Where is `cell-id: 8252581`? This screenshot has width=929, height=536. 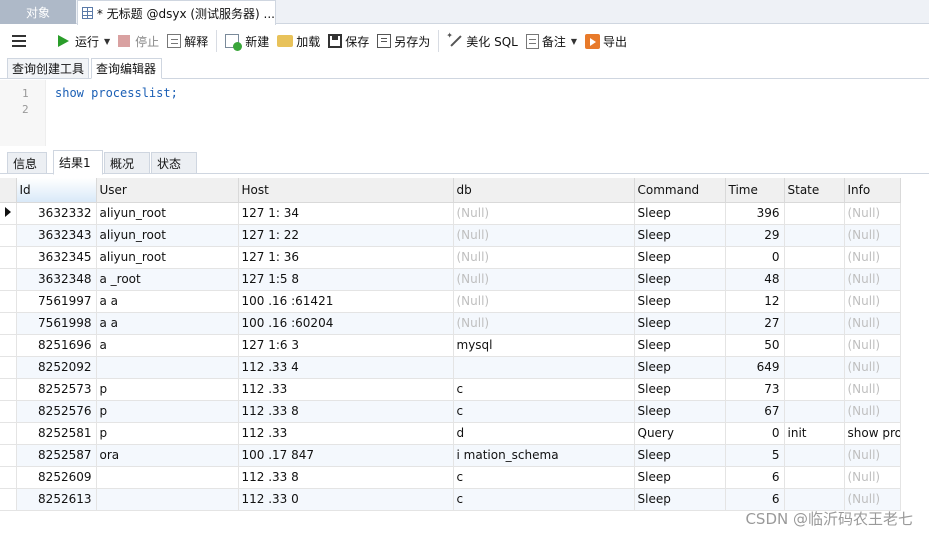 cell-id: 8252581 is located at coordinates (56, 433).